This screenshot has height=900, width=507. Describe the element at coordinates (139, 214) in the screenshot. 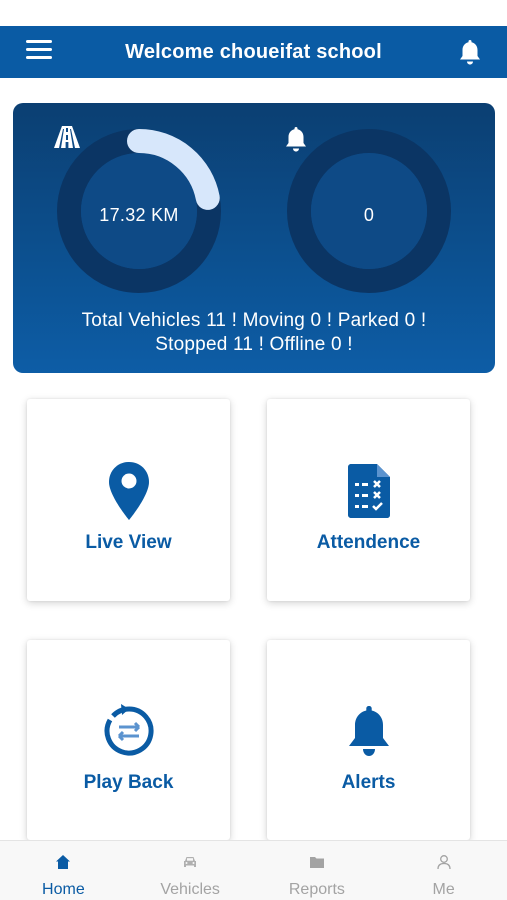

I see `distance-value: 17.32 KM` at that location.